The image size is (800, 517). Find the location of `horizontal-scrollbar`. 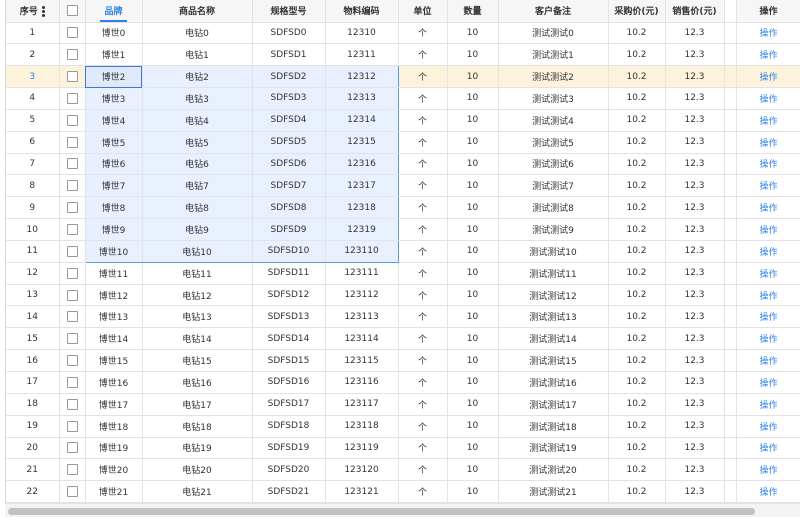

horizontal-scrollbar is located at coordinates (402, 510).